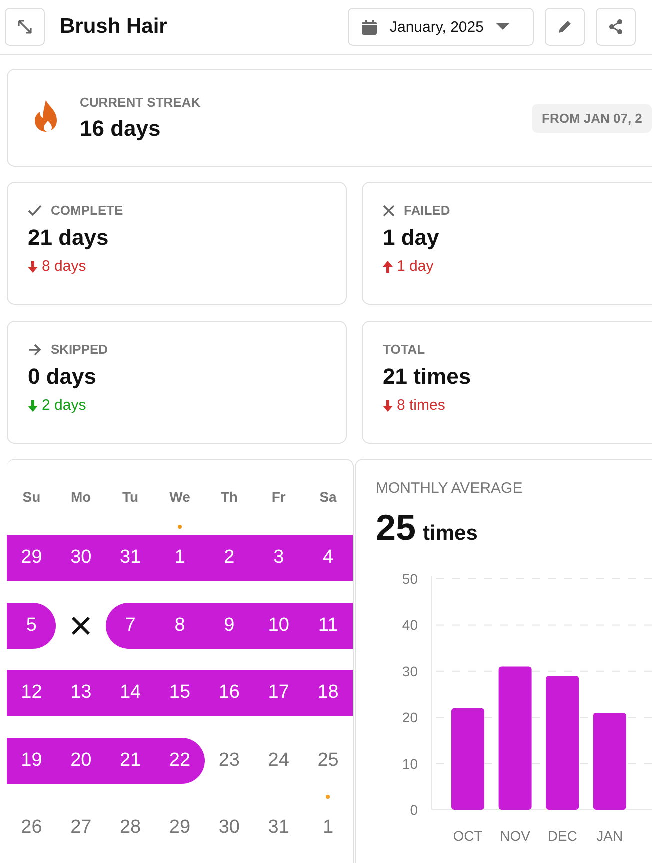 The image size is (652, 863). I want to click on stat-label: TOTAL, so click(404, 349).